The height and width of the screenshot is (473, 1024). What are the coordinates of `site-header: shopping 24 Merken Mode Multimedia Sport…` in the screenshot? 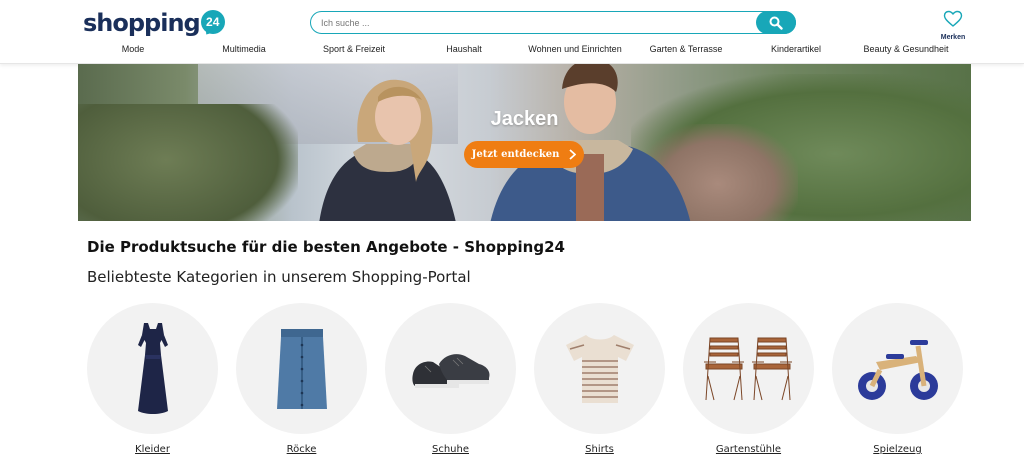 It's located at (512, 32).